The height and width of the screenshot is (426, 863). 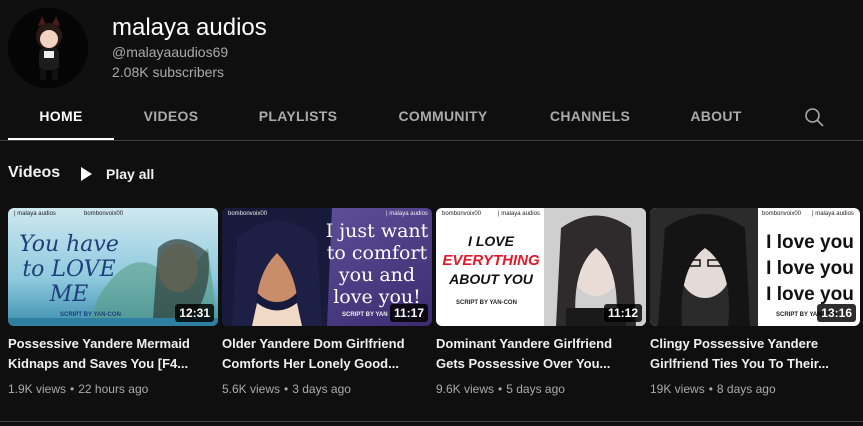 What do you see at coordinates (34, 172) in the screenshot?
I see `section-title: Videos` at bounding box center [34, 172].